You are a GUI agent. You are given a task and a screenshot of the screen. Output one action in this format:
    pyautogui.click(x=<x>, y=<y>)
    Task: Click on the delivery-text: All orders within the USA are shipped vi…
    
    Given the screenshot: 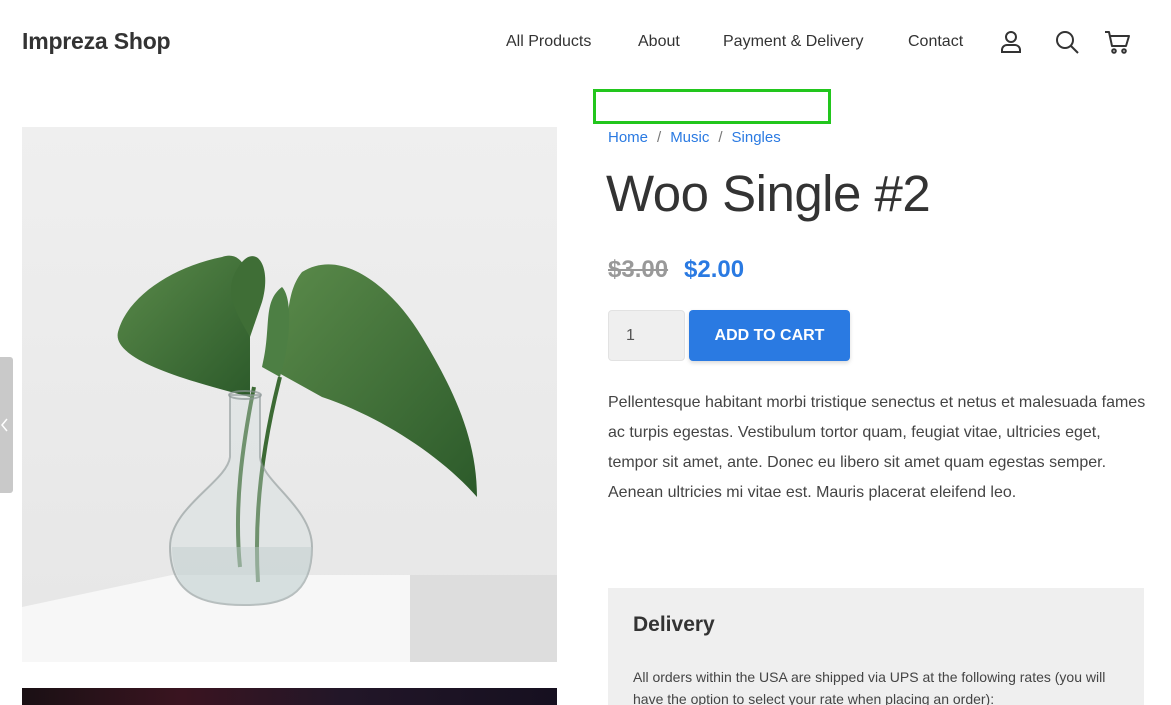 What is the action you would take?
    pyautogui.click(x=869, y=687)
    